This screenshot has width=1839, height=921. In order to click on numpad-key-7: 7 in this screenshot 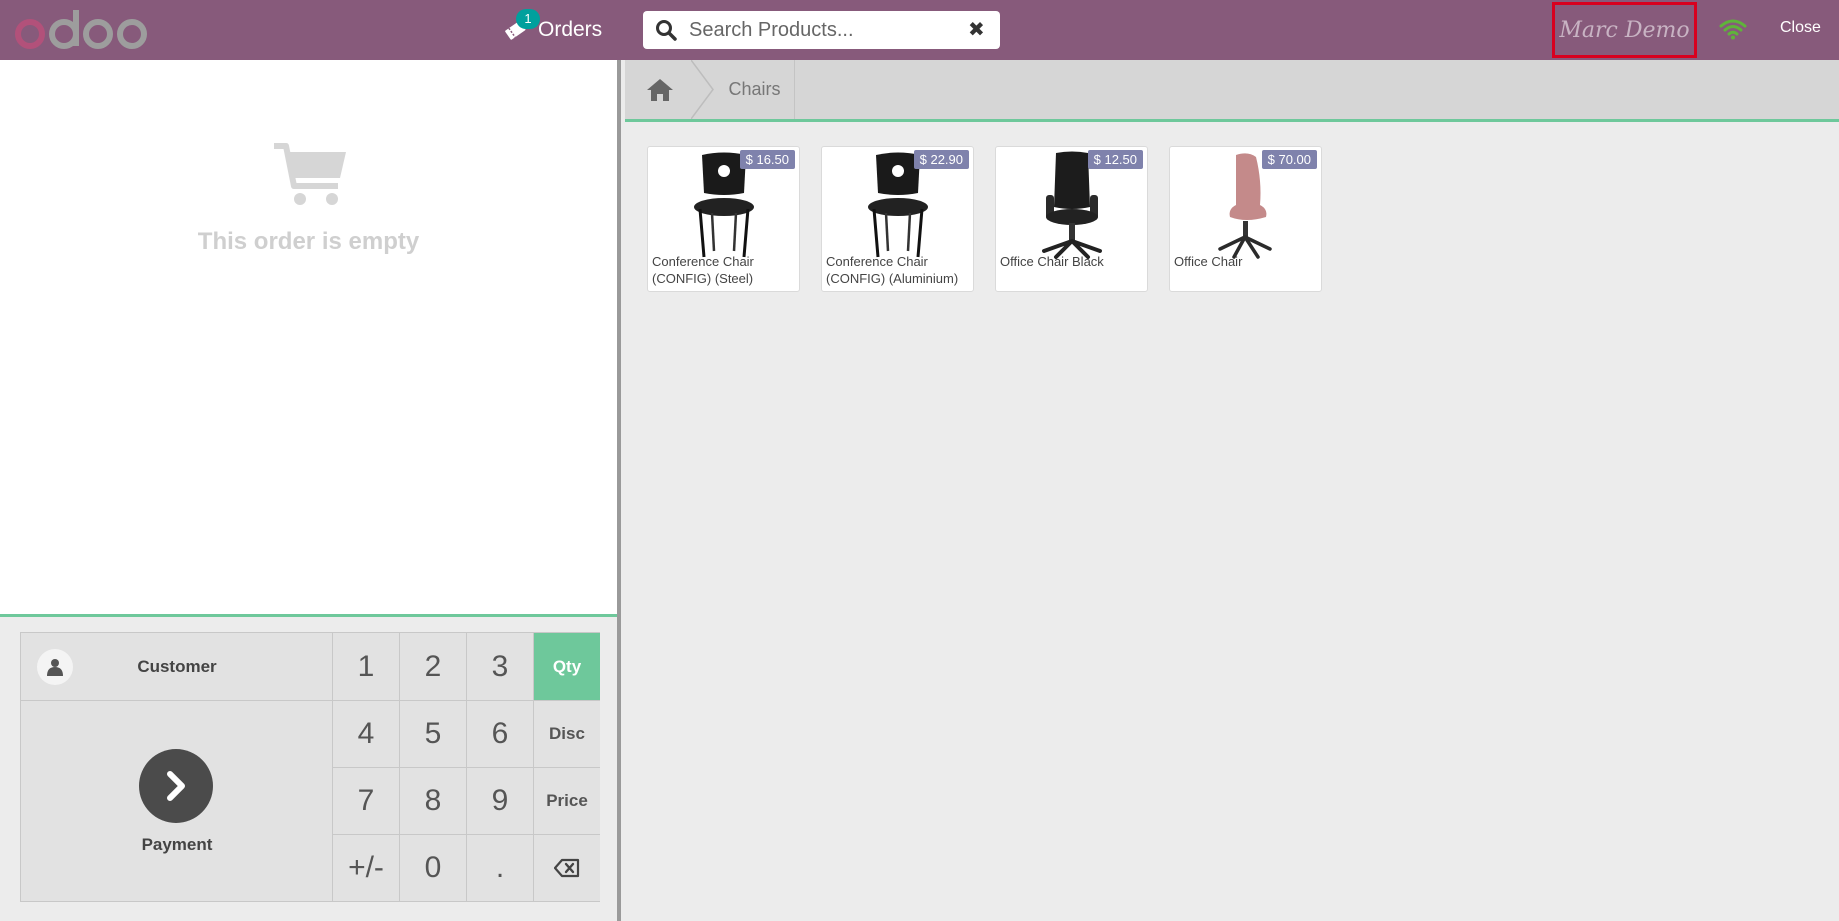, I will do `click(366, 801)`.